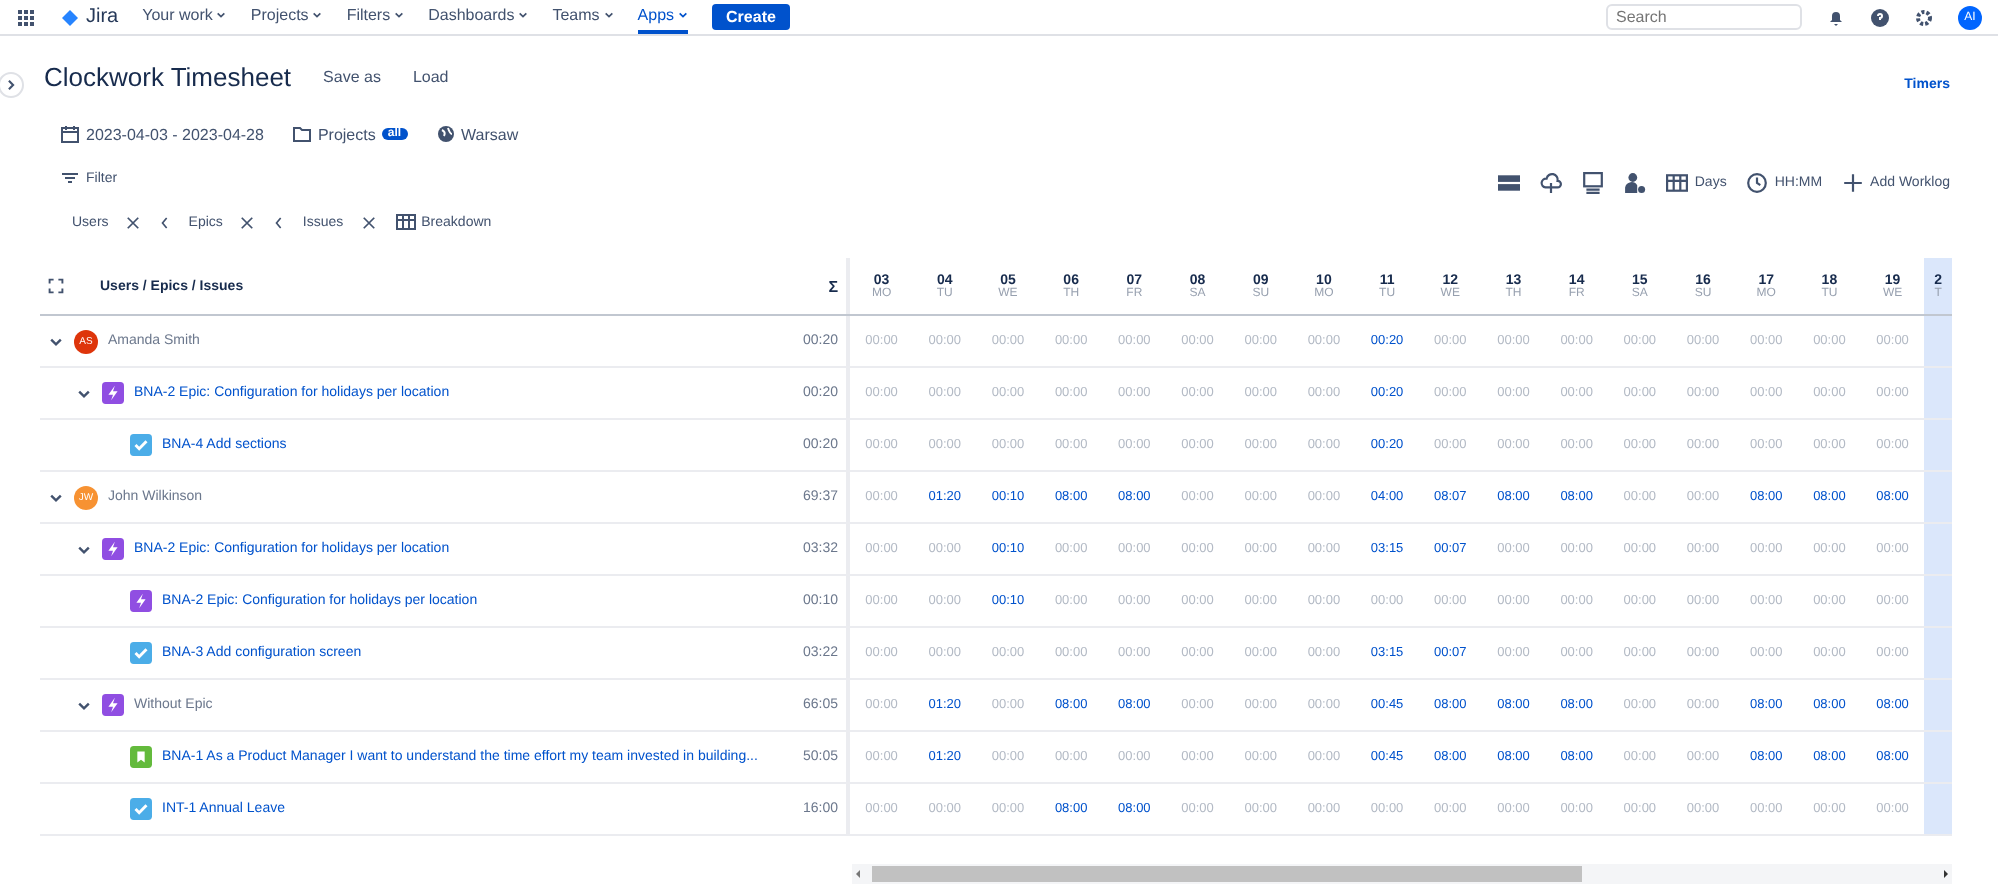 Image resolution: width=1998 pixels, height=894 pixels. I want to click on nav-item: Filters, so click(375, 17).